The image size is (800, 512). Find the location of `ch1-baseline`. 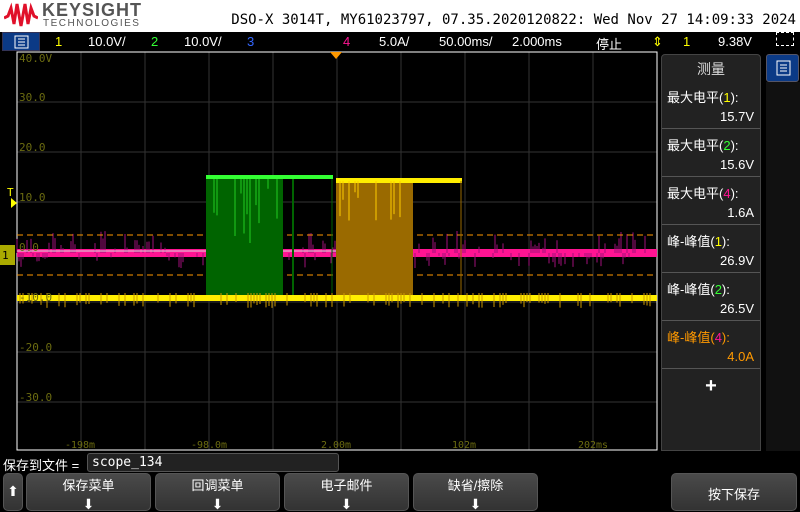

ch1-baseline is located at coordinates (337, 298).